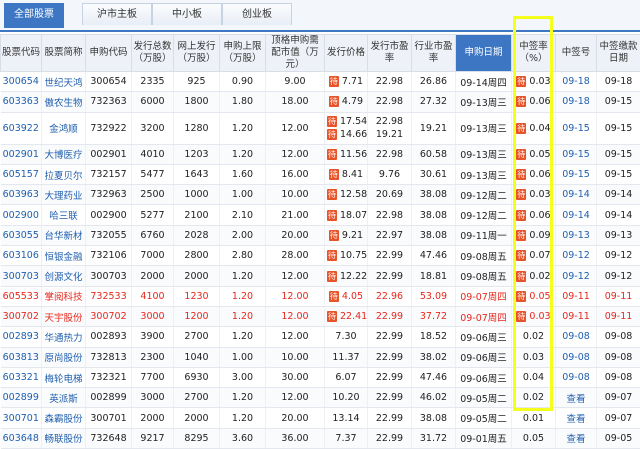 This screenshot has width=640, height=449. Describe the element at coordinates (434, 53) in the screenshot. I see `col-header-industry-pe: 行业市盈率` at that location.